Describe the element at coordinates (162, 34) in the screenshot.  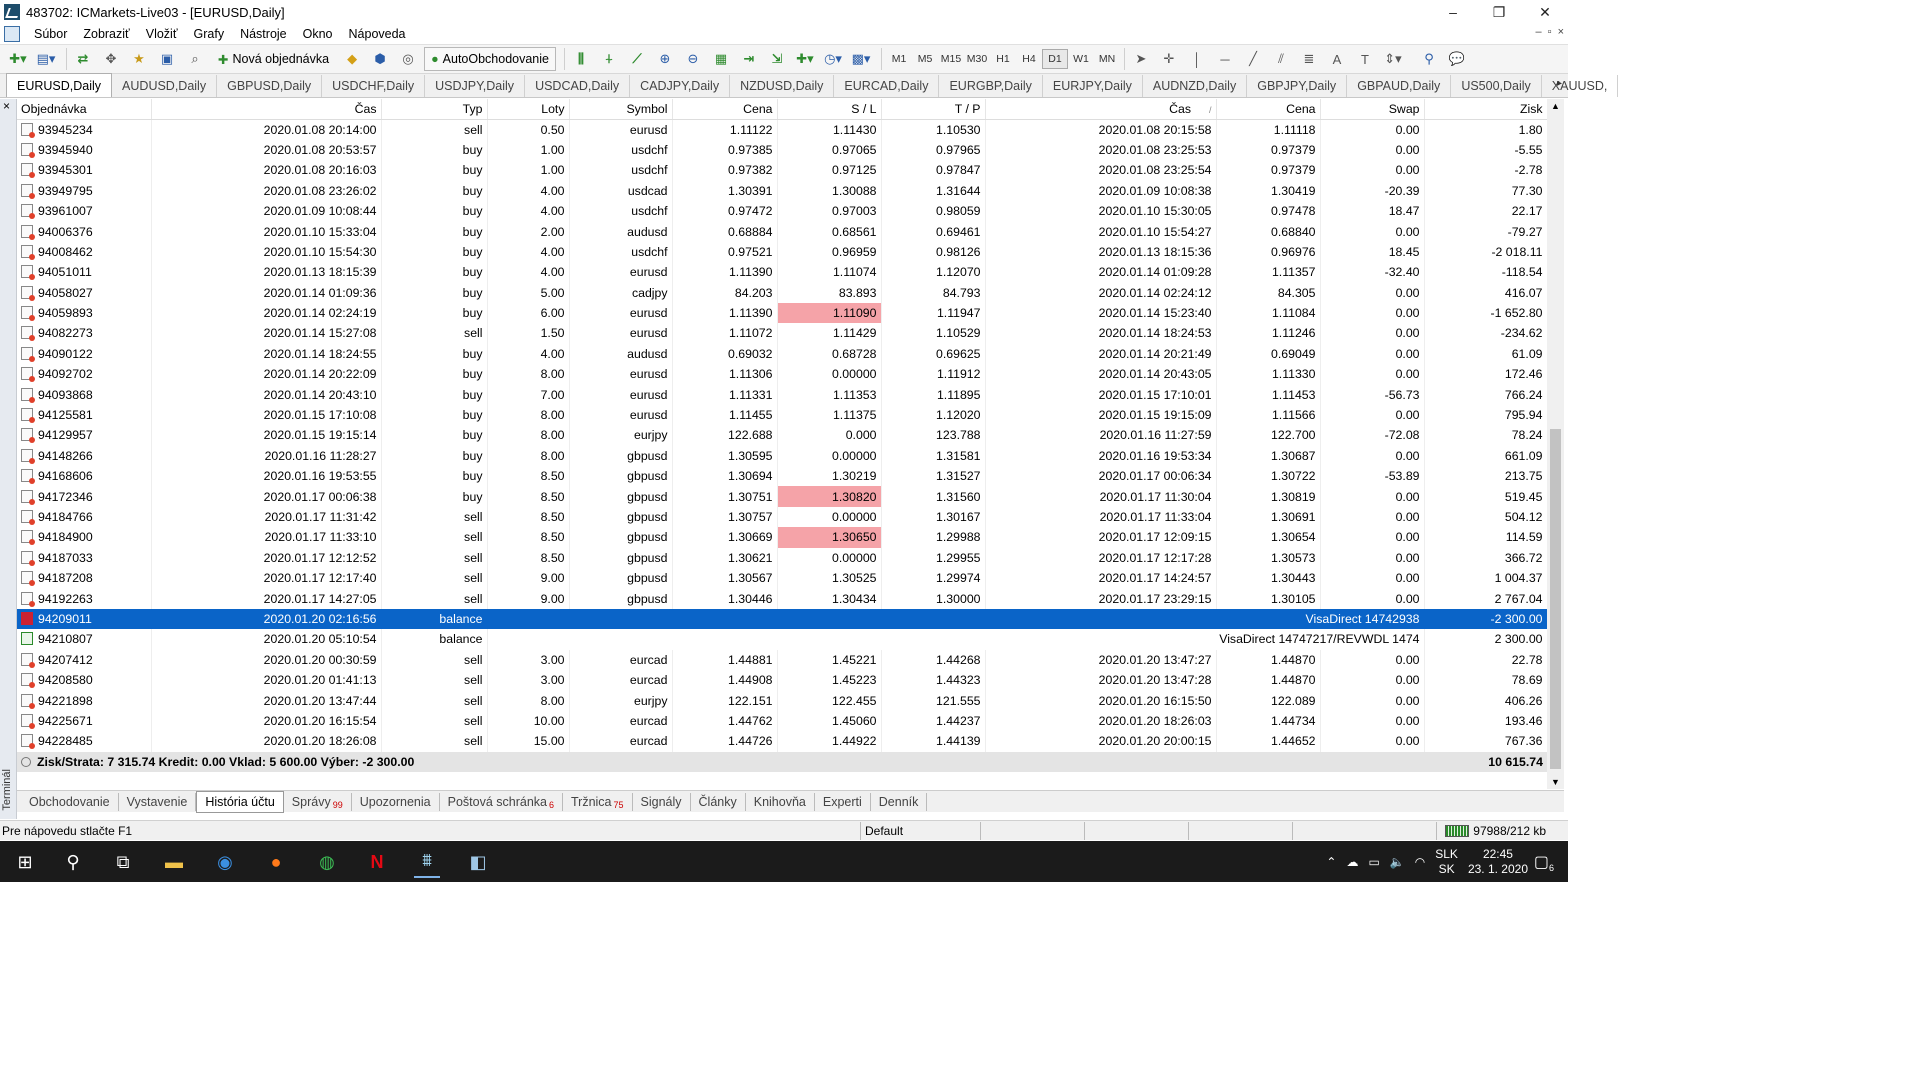
I see `menu-insert: Vložiť` at that location.